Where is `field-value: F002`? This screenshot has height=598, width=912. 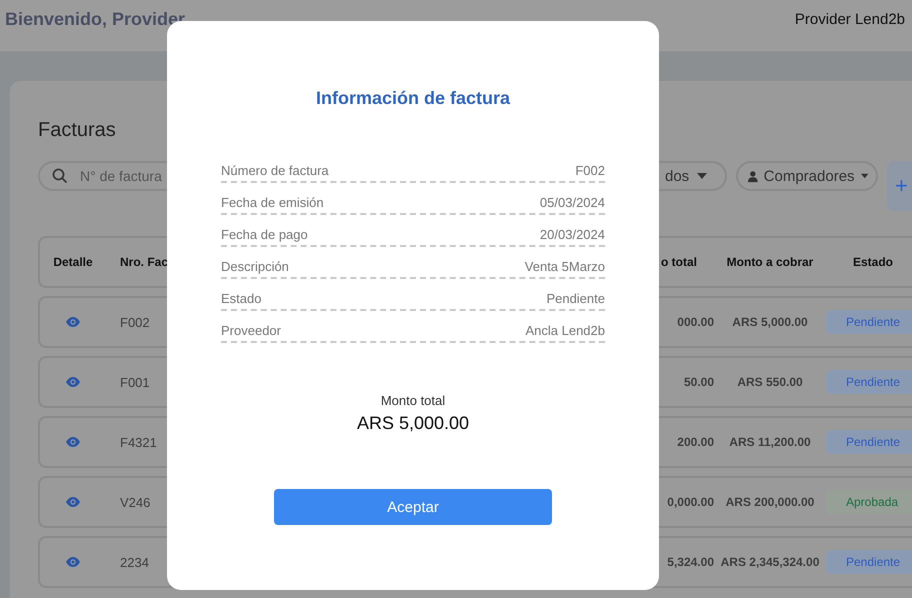
field-value: F002 is located at coordinates (590, 170).